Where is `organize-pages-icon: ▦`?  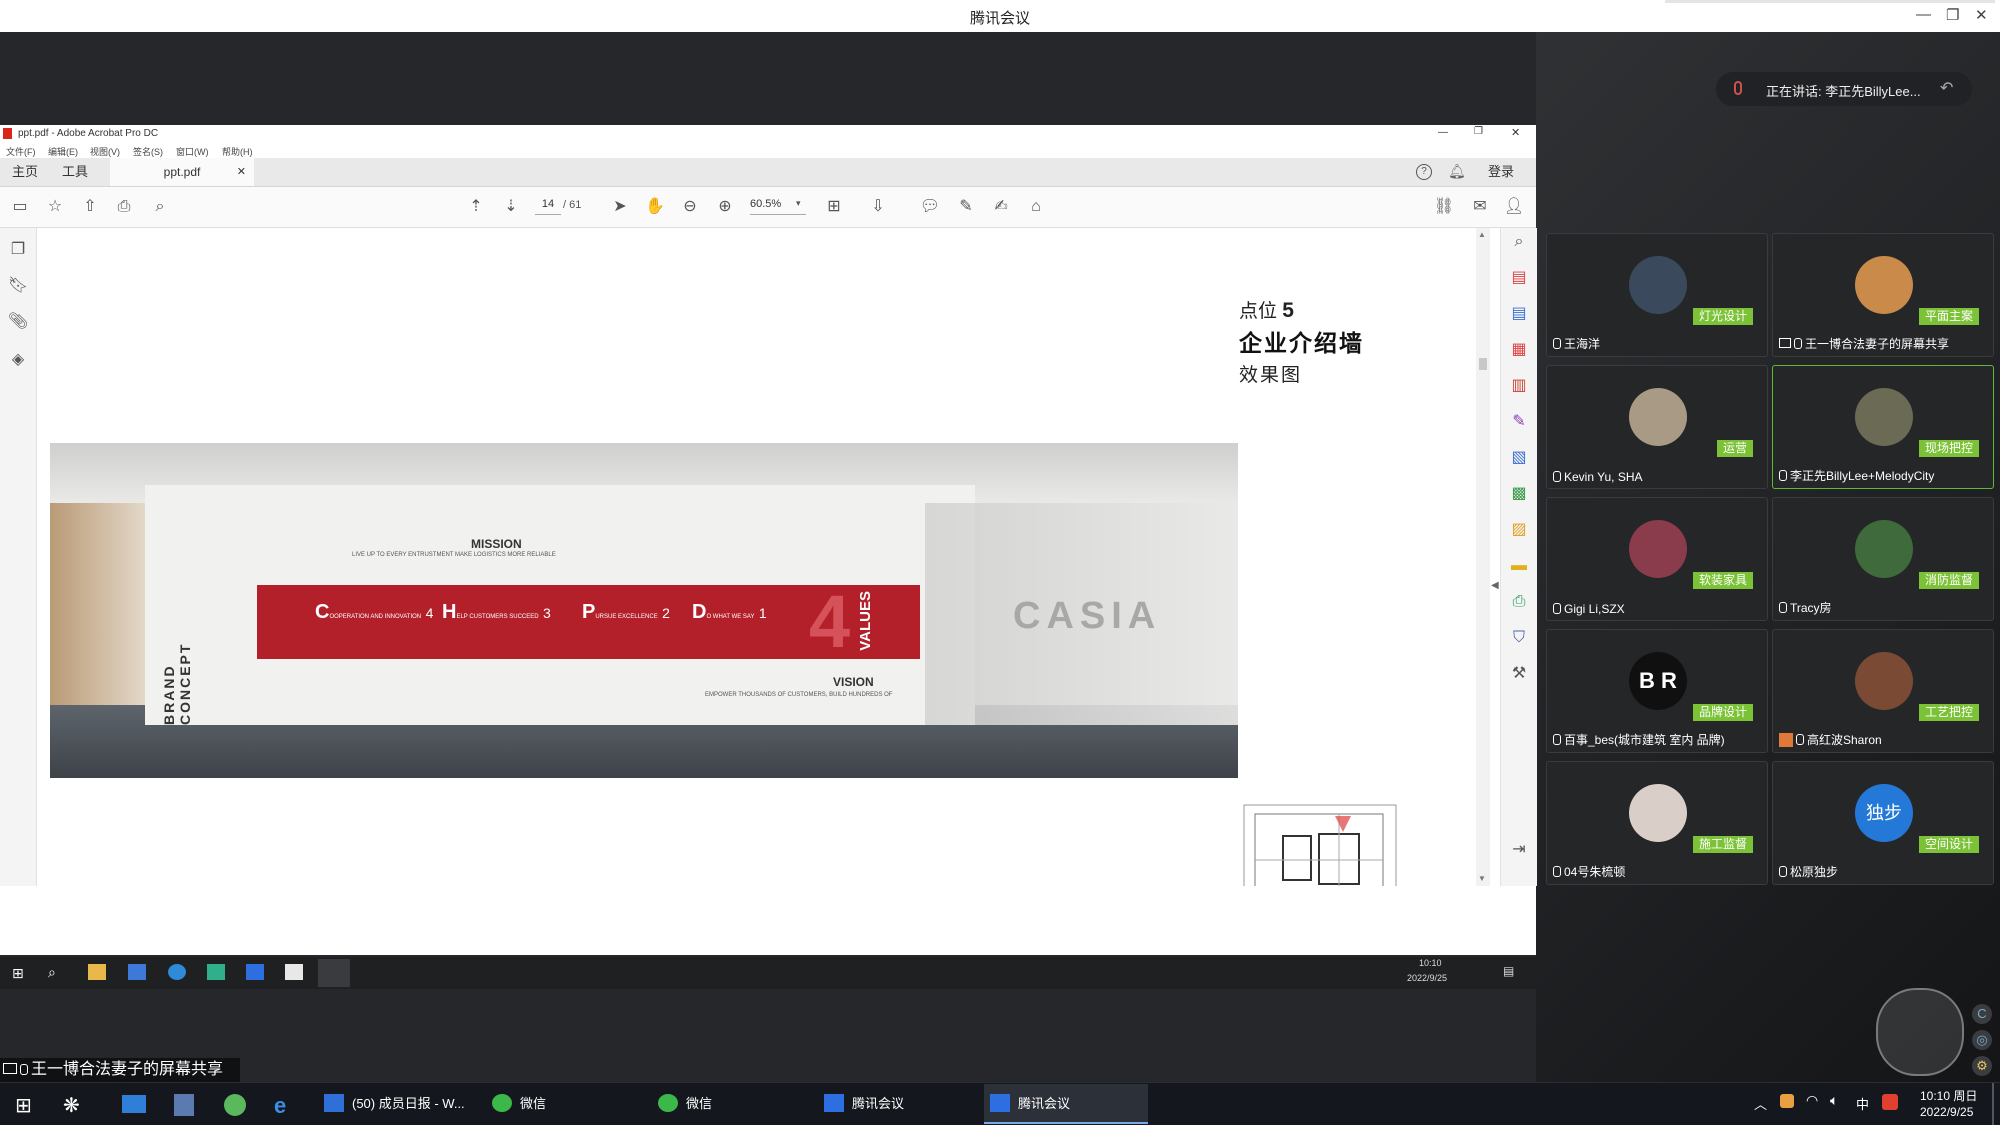 organize-pages-icon: ▦ is located at coordinates (1519, 350).